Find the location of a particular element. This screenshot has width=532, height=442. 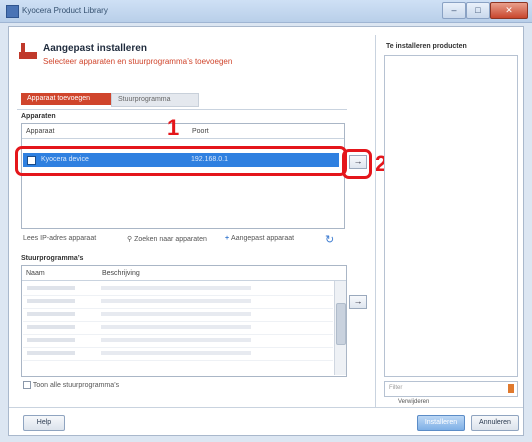

col-driver-desc: Beschrijving is located at coordinates (121, 273).